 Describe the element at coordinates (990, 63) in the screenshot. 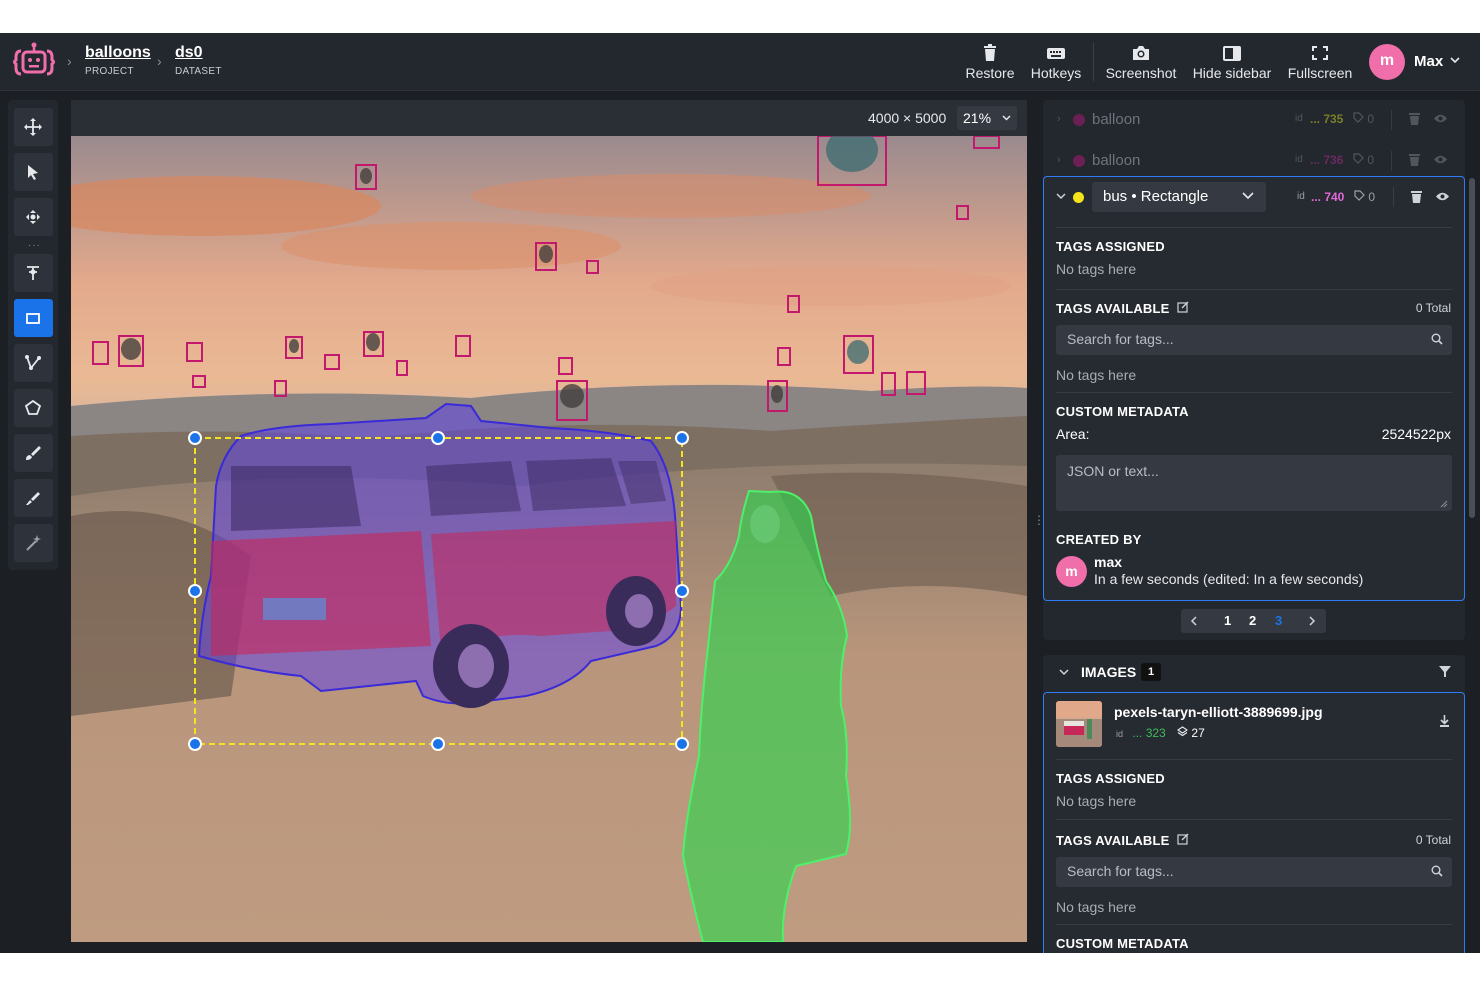

I see `restore-button: Restore` at that location.